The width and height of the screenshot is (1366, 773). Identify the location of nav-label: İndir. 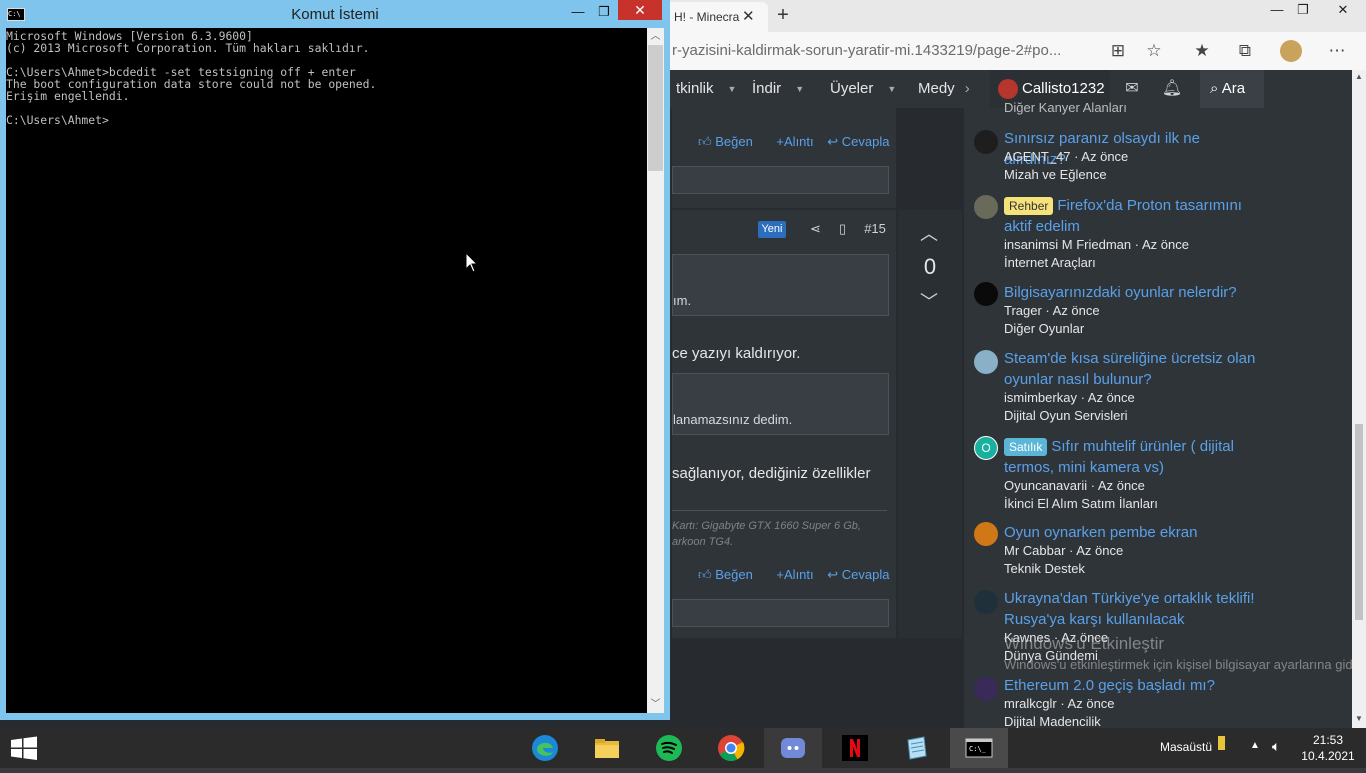
(767, 88).